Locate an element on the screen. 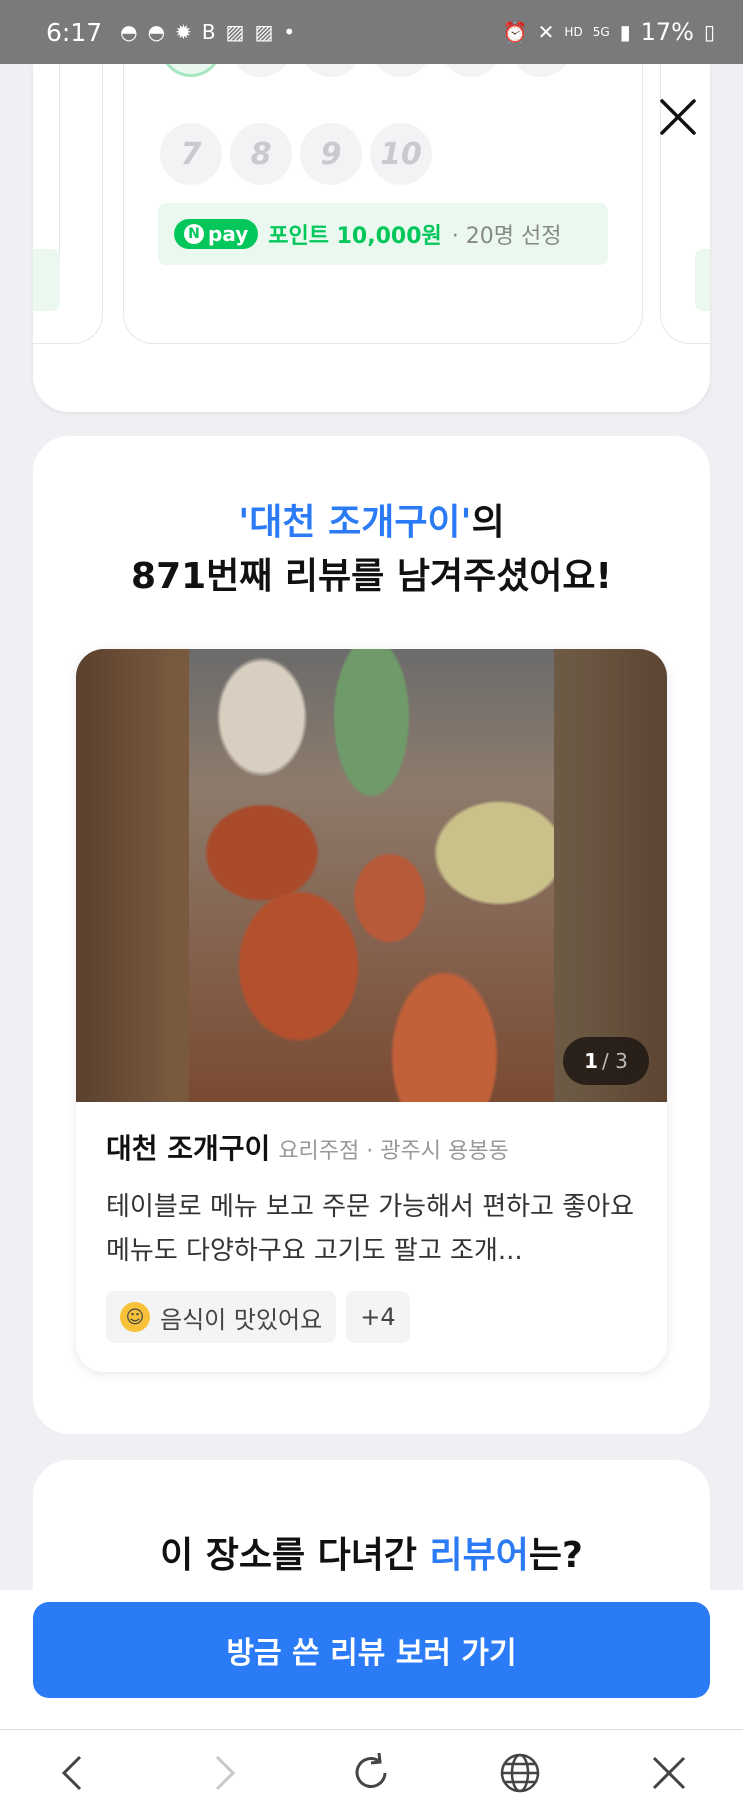 This screenshot has height=1816, width=743. reviewer-title-prefix: 이 장소를 다녀간 is located at coordinates (295, 1555).